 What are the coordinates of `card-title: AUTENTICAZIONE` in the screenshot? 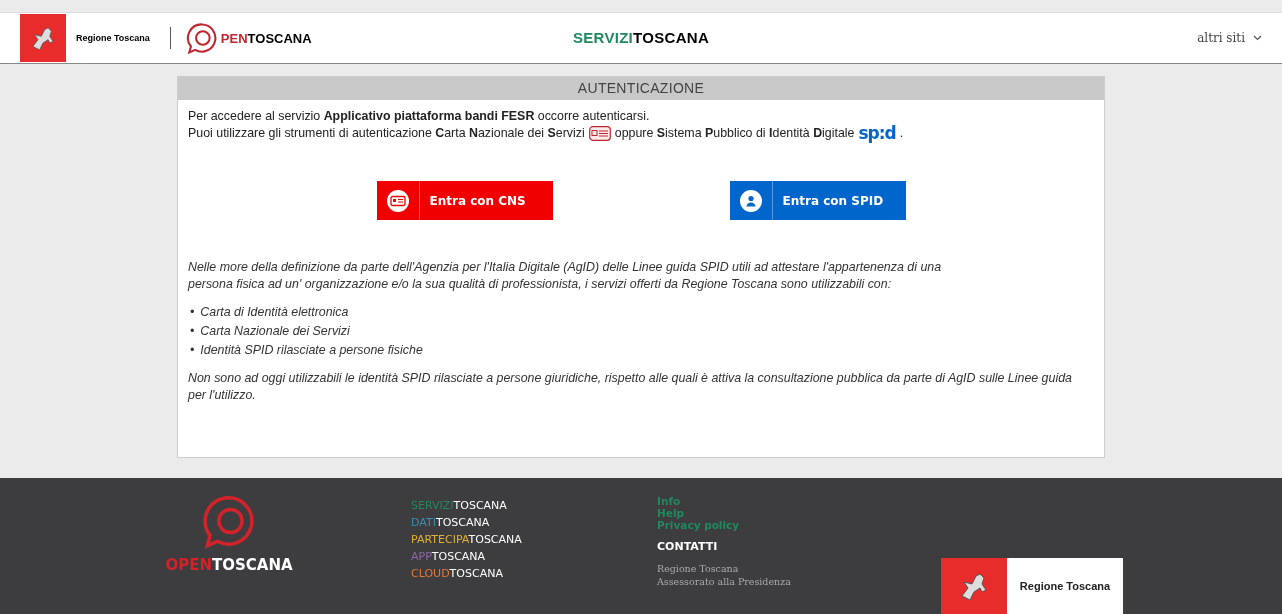 It's located at (641, 88).